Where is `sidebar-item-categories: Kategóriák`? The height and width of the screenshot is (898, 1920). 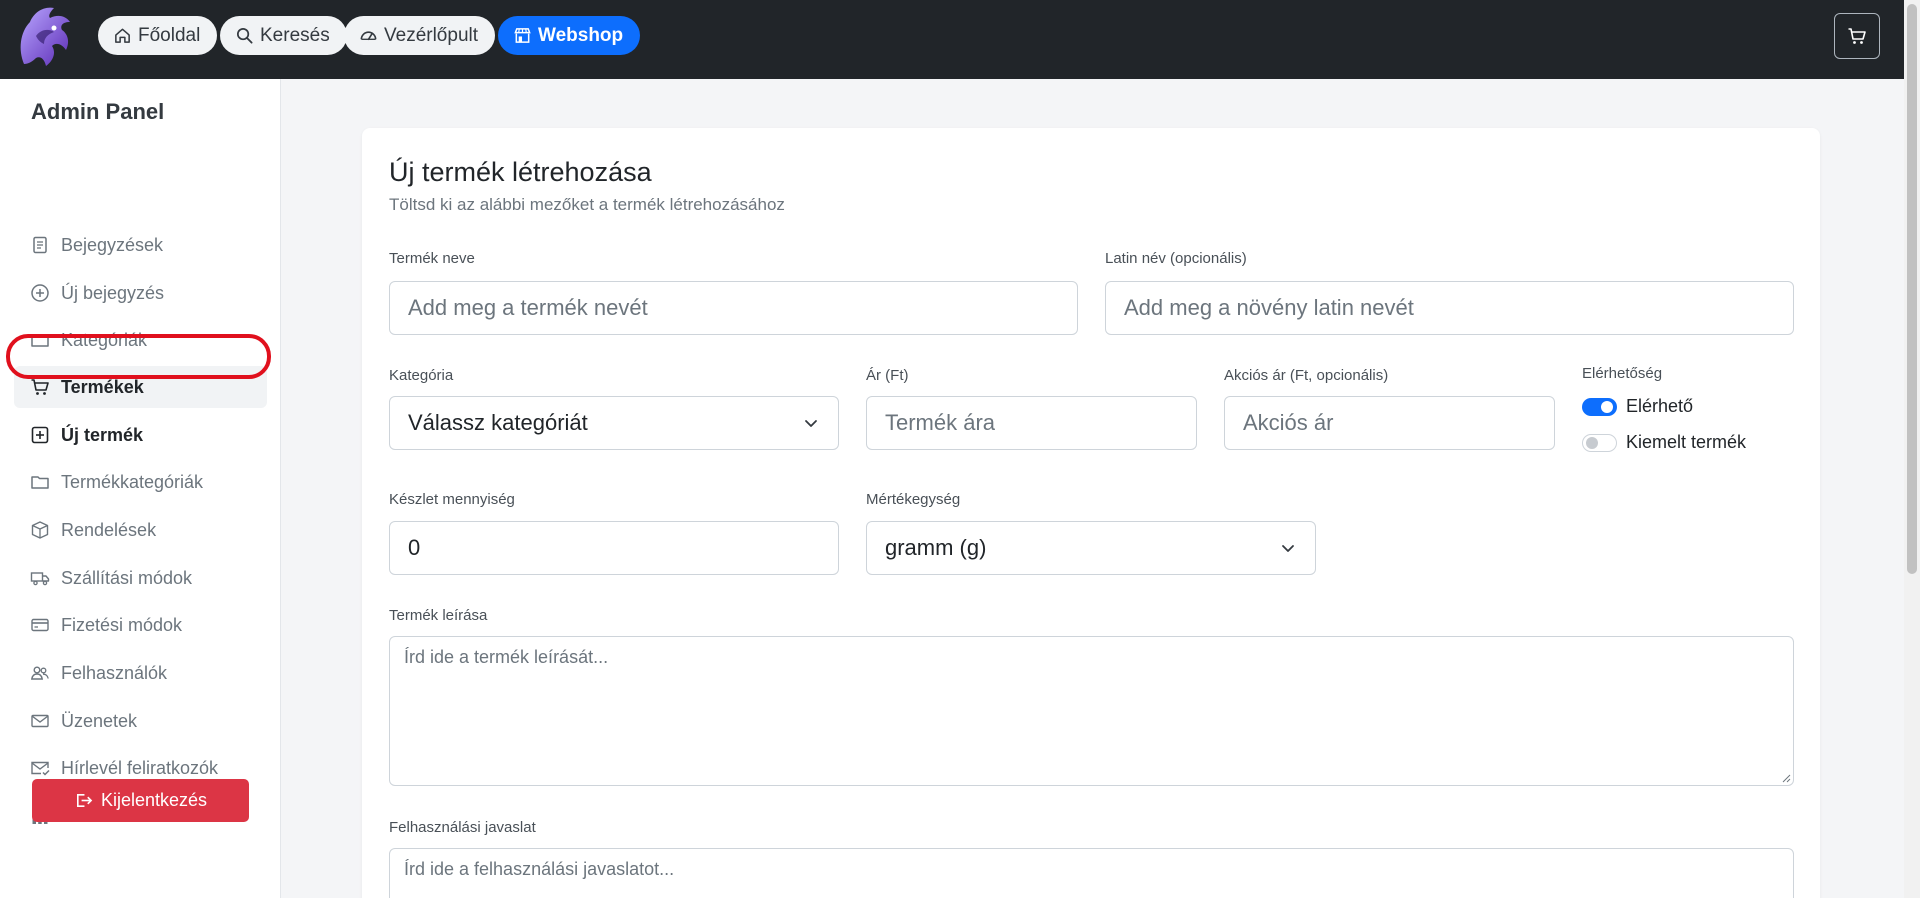
sidebar-item-categories: Kategóriák is located at coordinates (140, 340).